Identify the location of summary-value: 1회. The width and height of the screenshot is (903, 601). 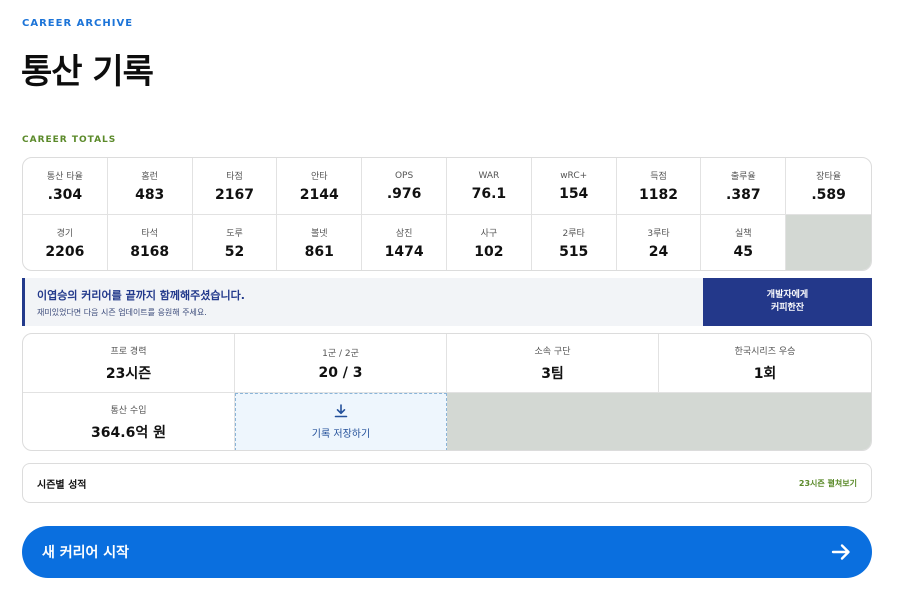
(765, 373).